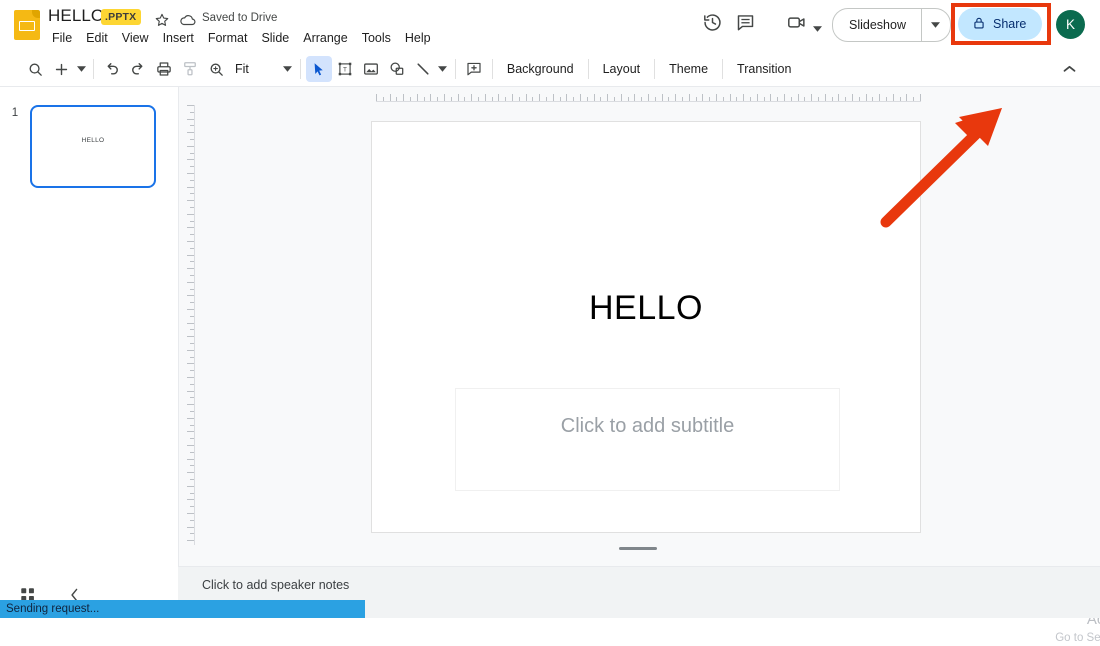 The width and height of the screenshot is (1100, 646). I want to click on background-button: Background, so click(540, 69).